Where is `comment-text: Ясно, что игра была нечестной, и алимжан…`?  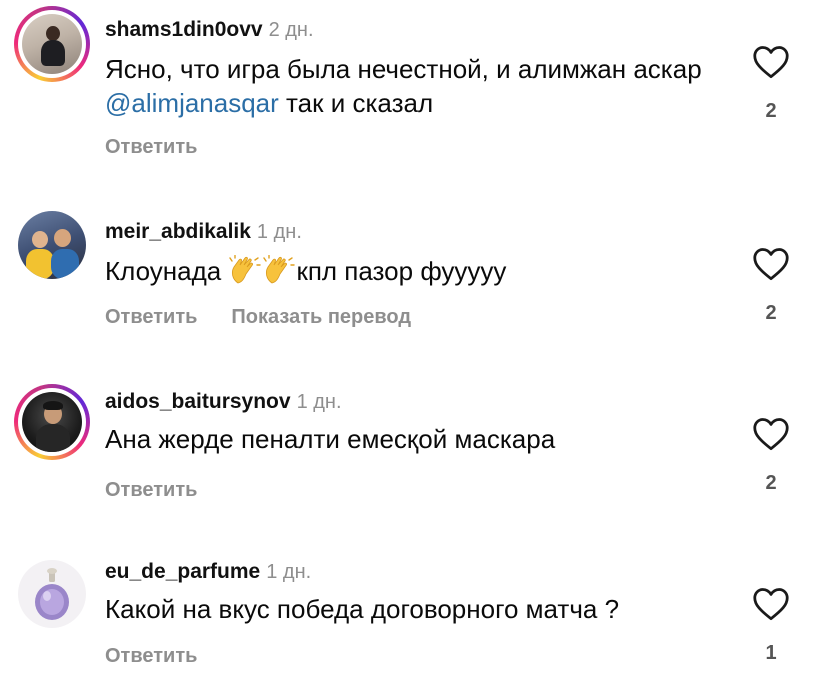 comment-text: Ясно, что игра была нечестной, и алимжан… is located at coordinates (415, 86).